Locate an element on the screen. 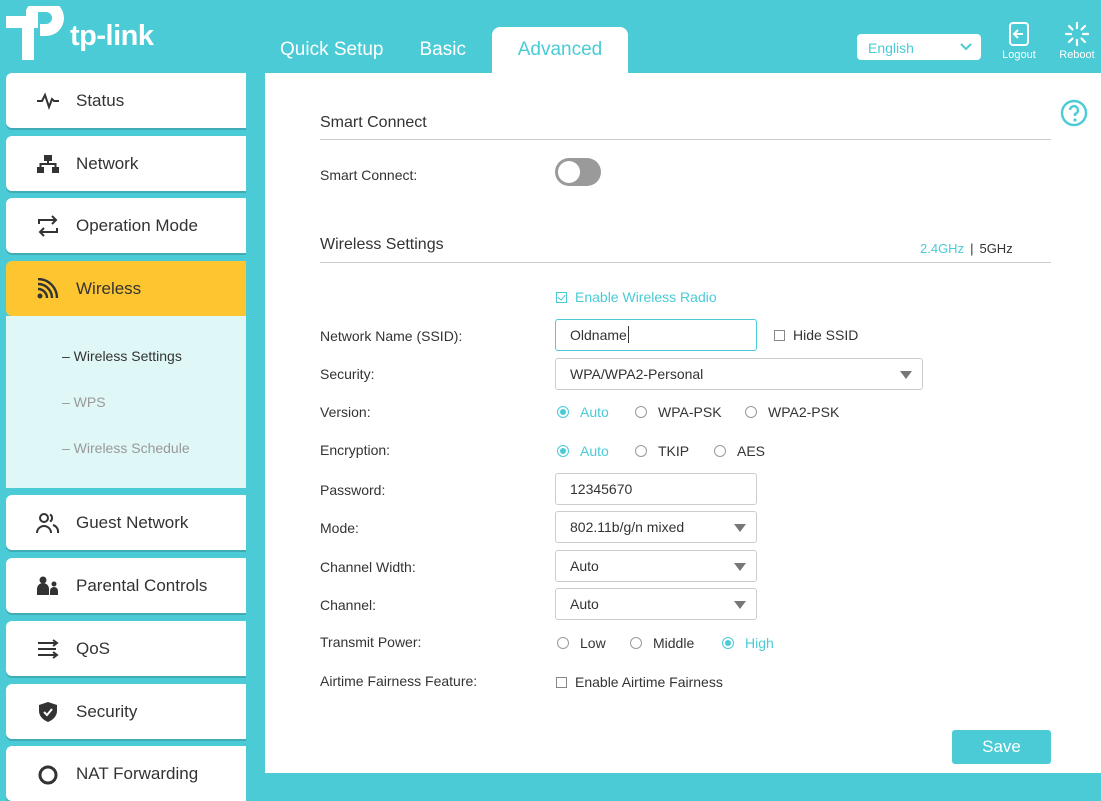  hide-ssid-label: Hide SSID is located at coordinates (826, 335).